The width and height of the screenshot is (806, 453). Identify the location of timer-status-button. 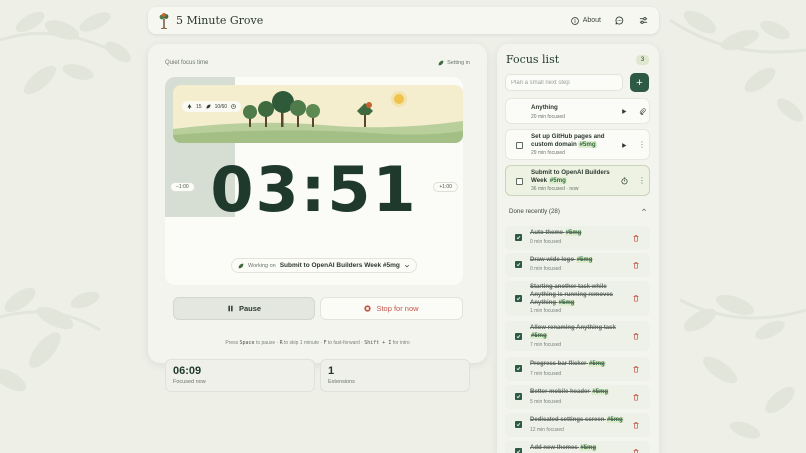
(624, 181).